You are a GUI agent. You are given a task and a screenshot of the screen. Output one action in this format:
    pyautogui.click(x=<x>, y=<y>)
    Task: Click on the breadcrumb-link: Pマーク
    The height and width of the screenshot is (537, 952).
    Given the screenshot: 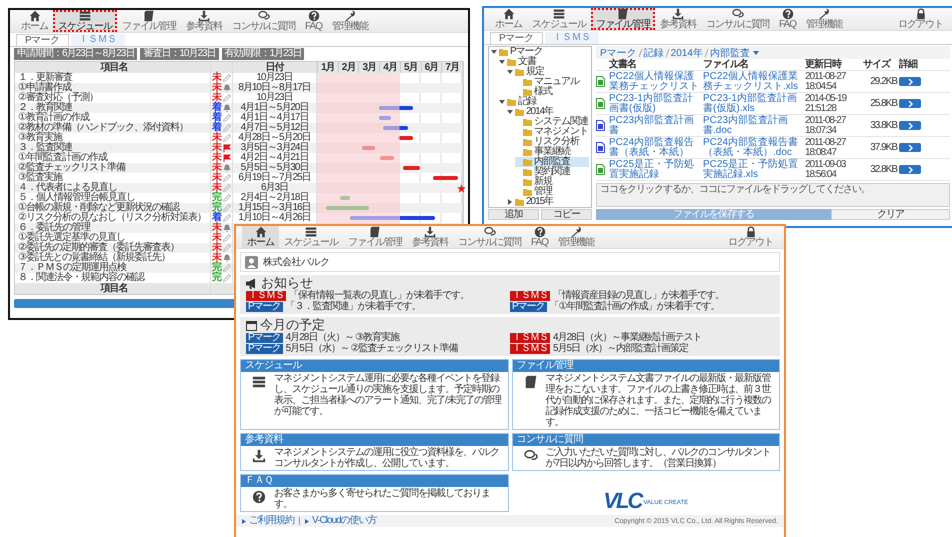 What is the action you would take?
    pyautogui.click(x=618, y=53)
    